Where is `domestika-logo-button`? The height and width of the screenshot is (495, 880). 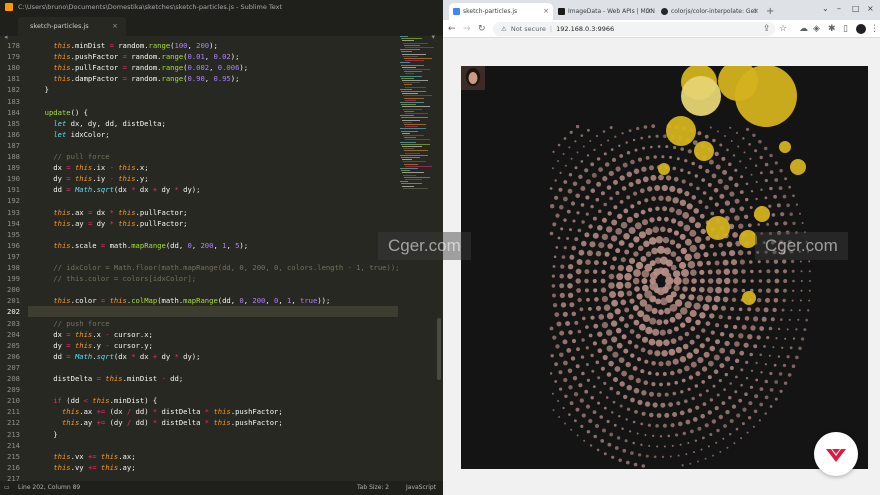
domestika-logo-button is located at coordinates (836, 454).